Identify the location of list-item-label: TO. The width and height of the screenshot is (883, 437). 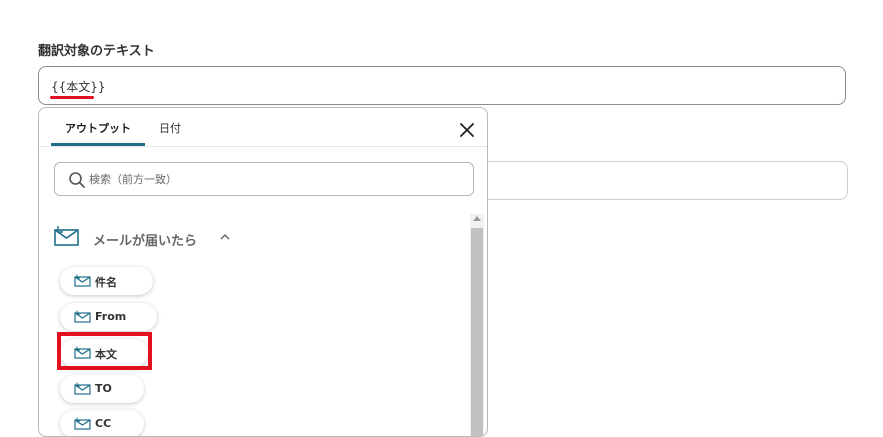
(103, 388).